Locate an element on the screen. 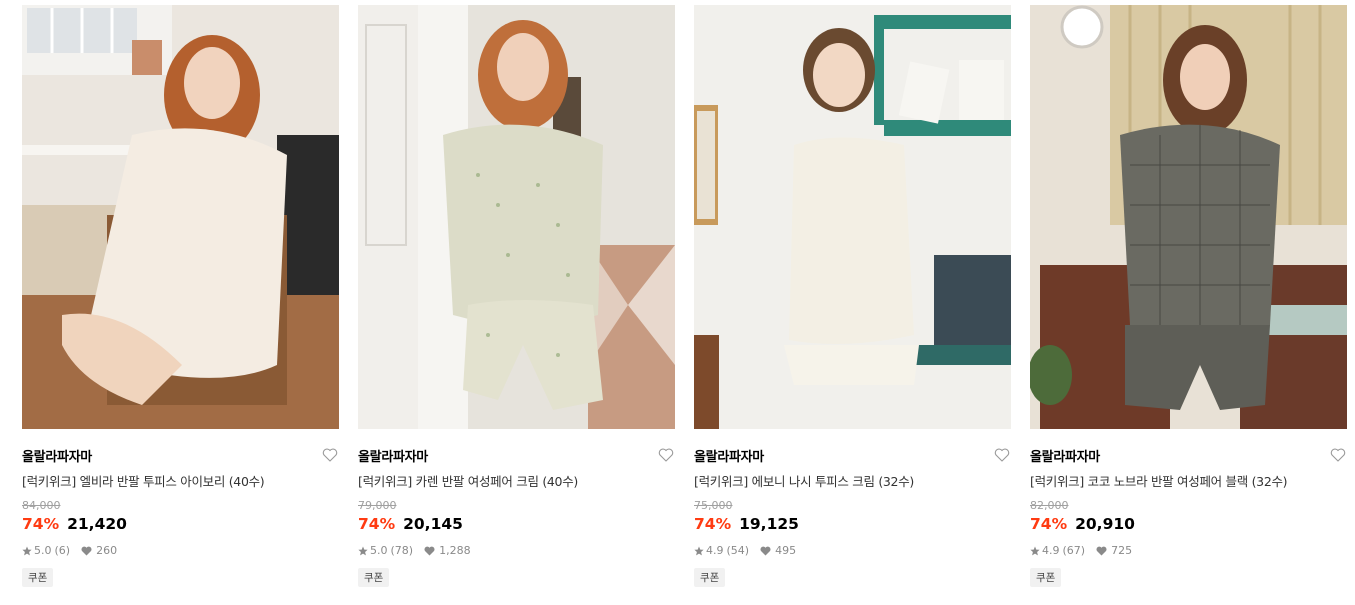 The width and height of the screenshot is (1355, 605). review-count: (54) is located at coordinates (738, 550).